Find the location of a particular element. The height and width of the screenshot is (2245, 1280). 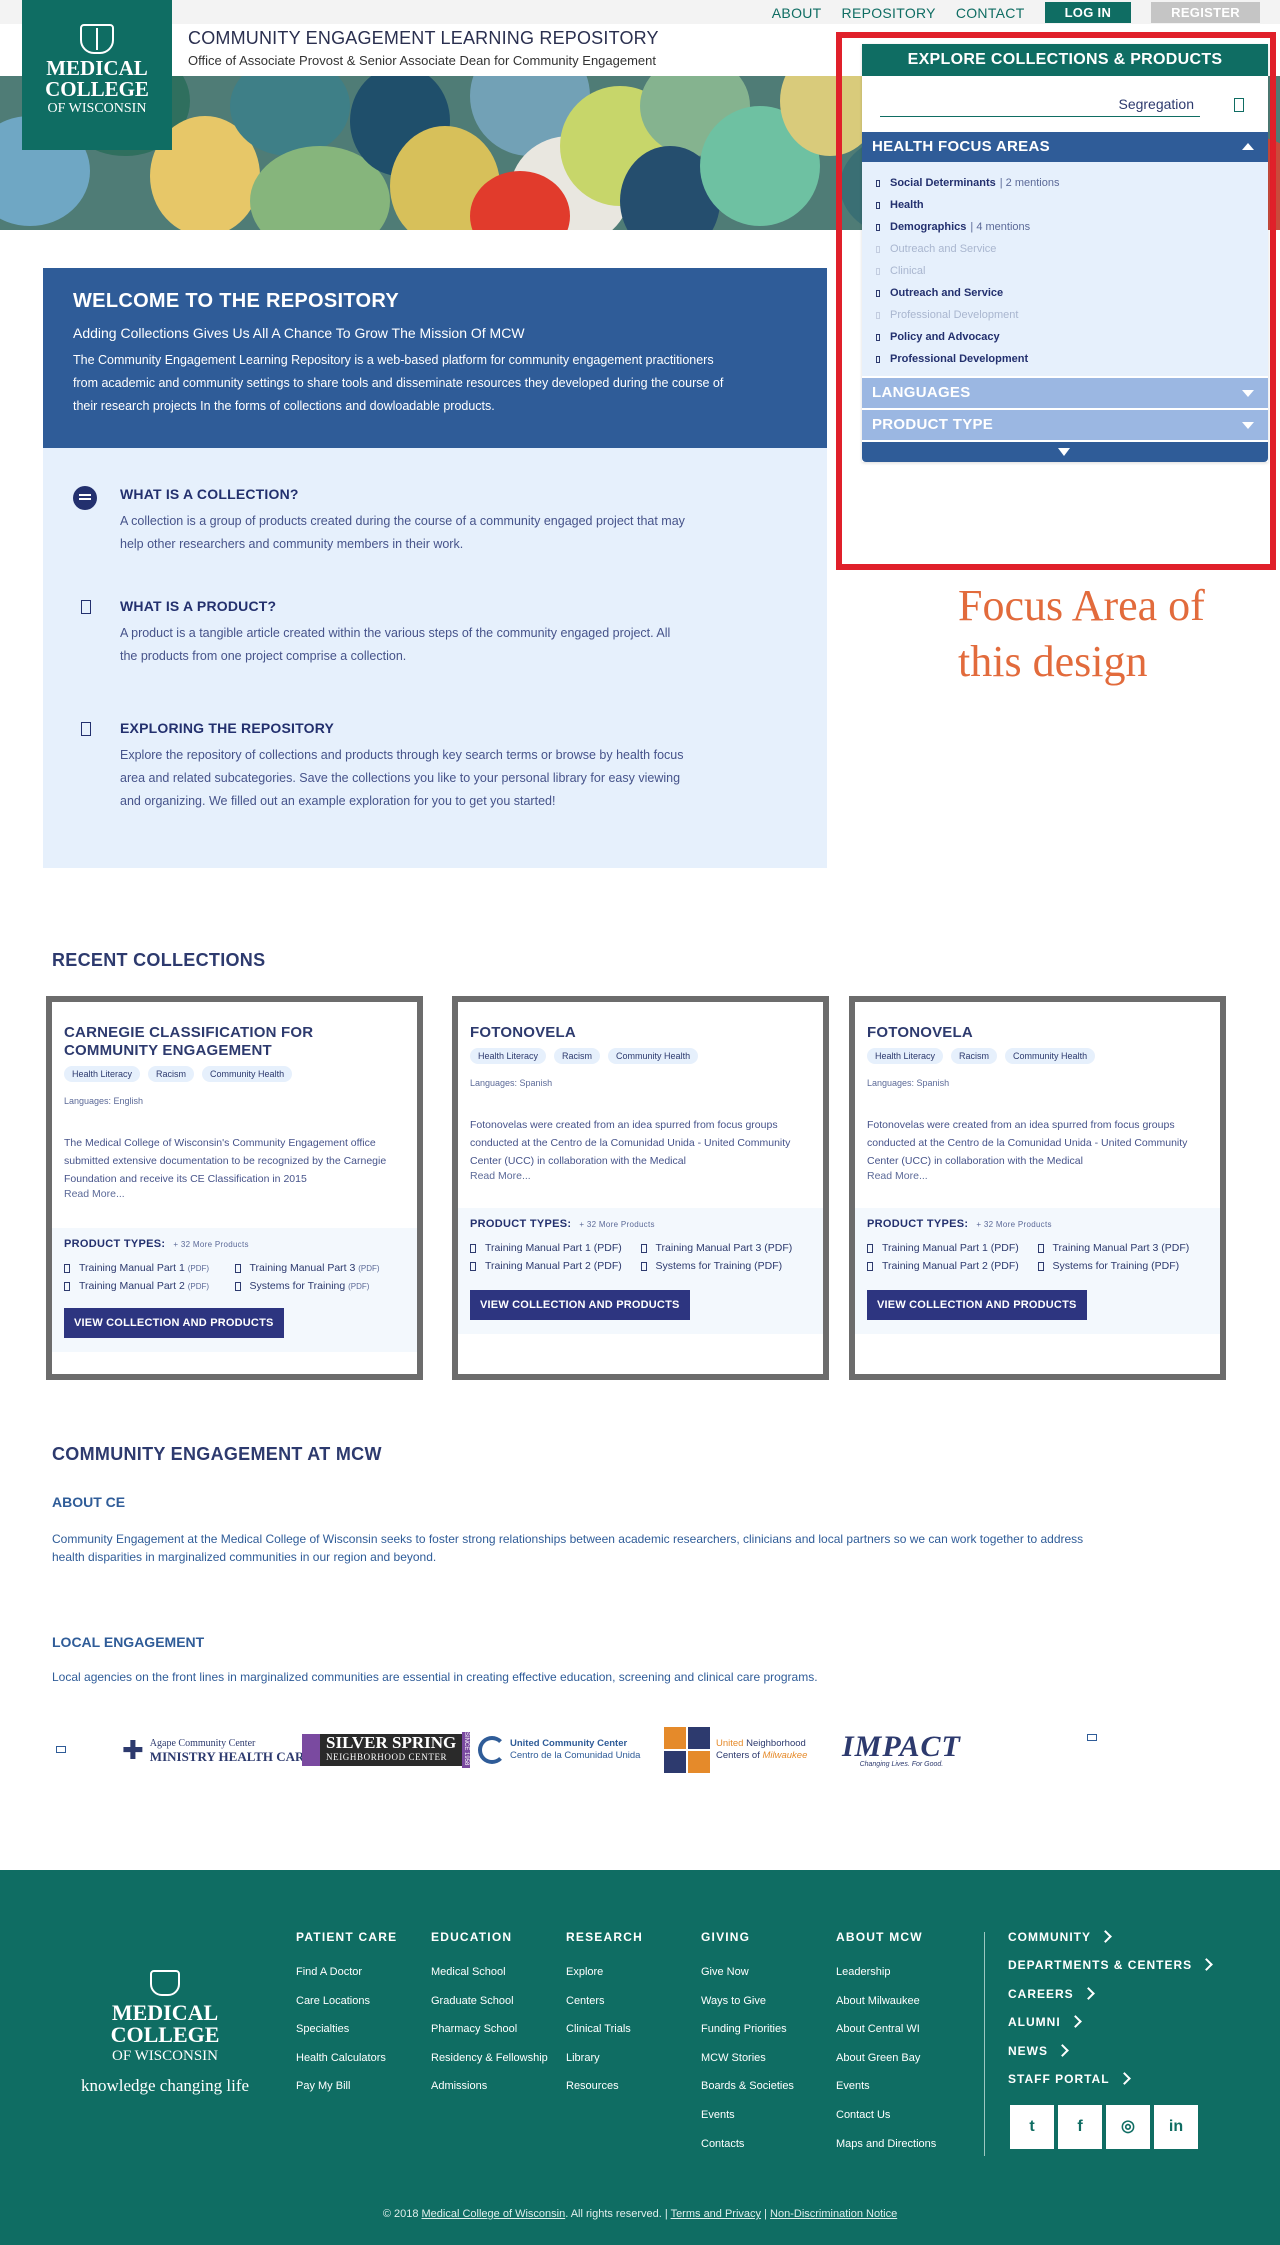

product-type-header: PRODUCT TYPE is located at coordinates (1065, 425).